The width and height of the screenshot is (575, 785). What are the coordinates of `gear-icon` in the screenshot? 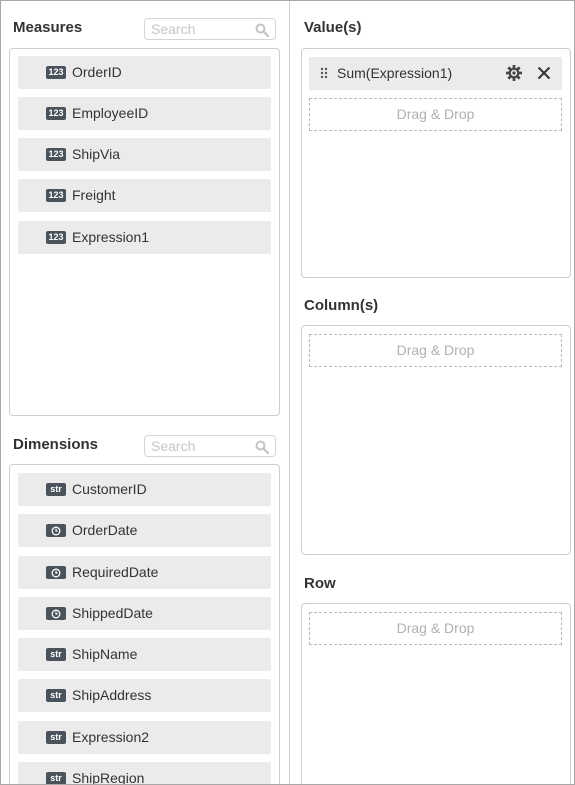 It's located at (514, 73).